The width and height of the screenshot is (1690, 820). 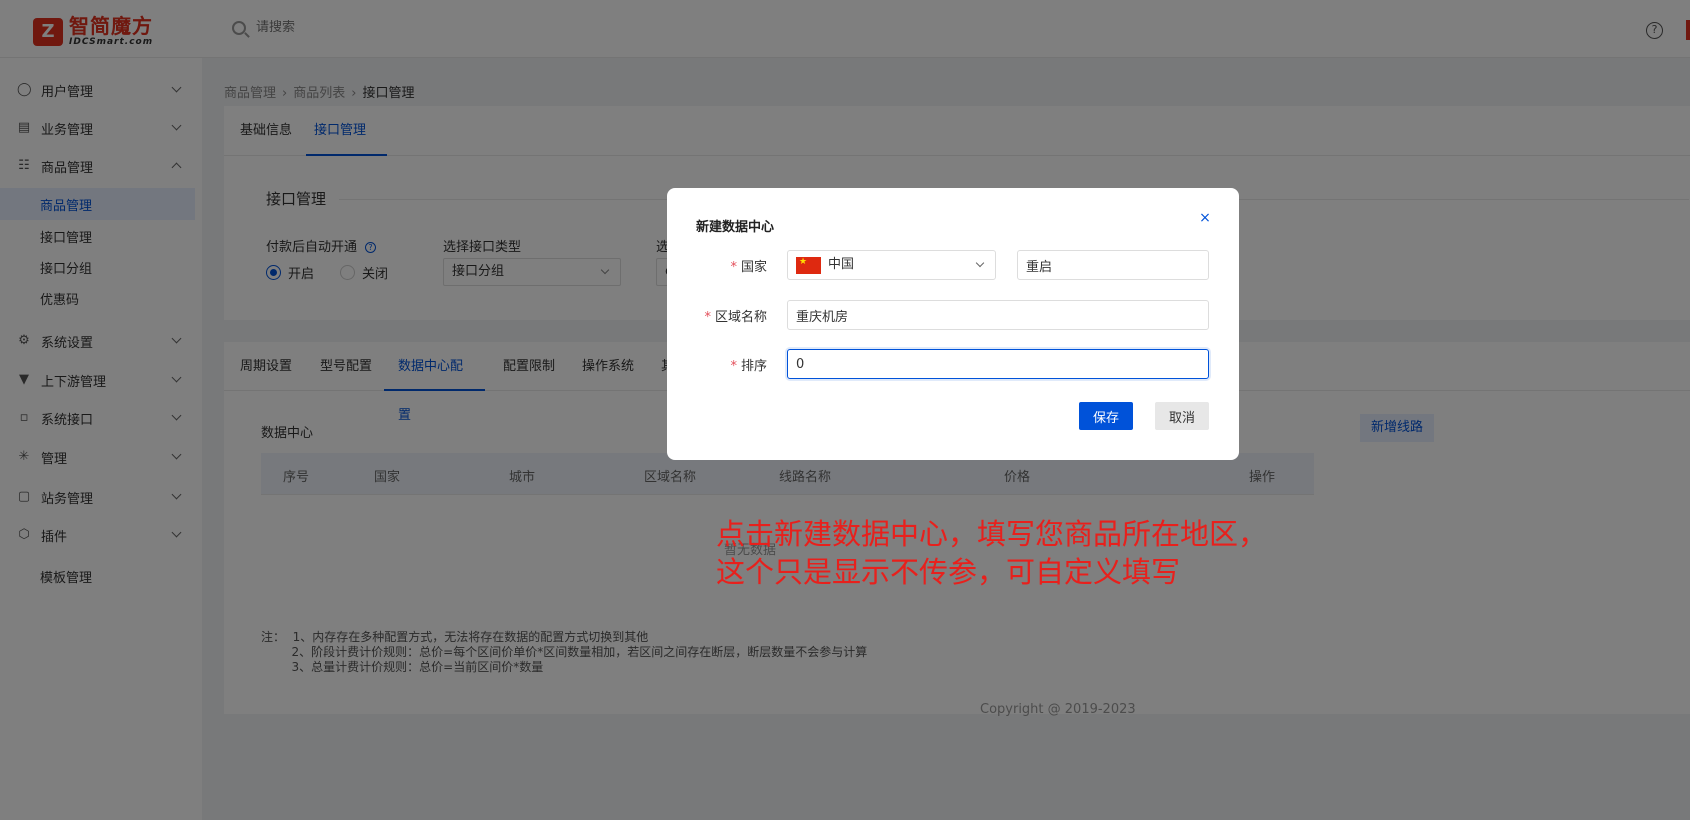 What do you see at coordinates (992, 553) in the screenshot?
I see `annotation-text: 点击新建数据中心，填写您商品所在地区， 这个只是显示不传参，可自定义填写` at bounding box center [992, 553].